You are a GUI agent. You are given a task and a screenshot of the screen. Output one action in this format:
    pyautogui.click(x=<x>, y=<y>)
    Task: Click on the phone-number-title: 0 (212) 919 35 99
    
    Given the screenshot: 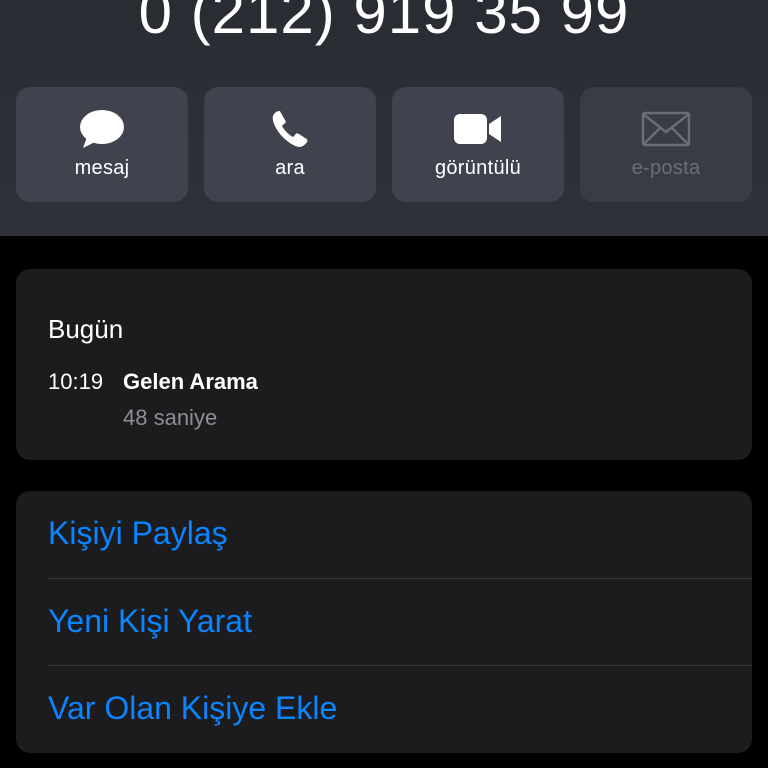 What is the action you would take?
    pyautogui.click(x=384, y=23)
    